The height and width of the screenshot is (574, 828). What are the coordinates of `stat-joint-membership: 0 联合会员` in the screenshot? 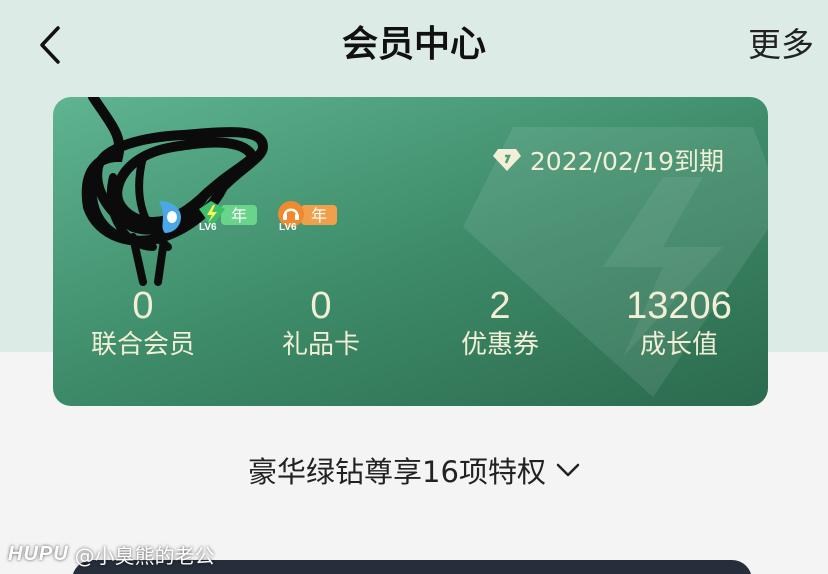 It's located at (143, 322).